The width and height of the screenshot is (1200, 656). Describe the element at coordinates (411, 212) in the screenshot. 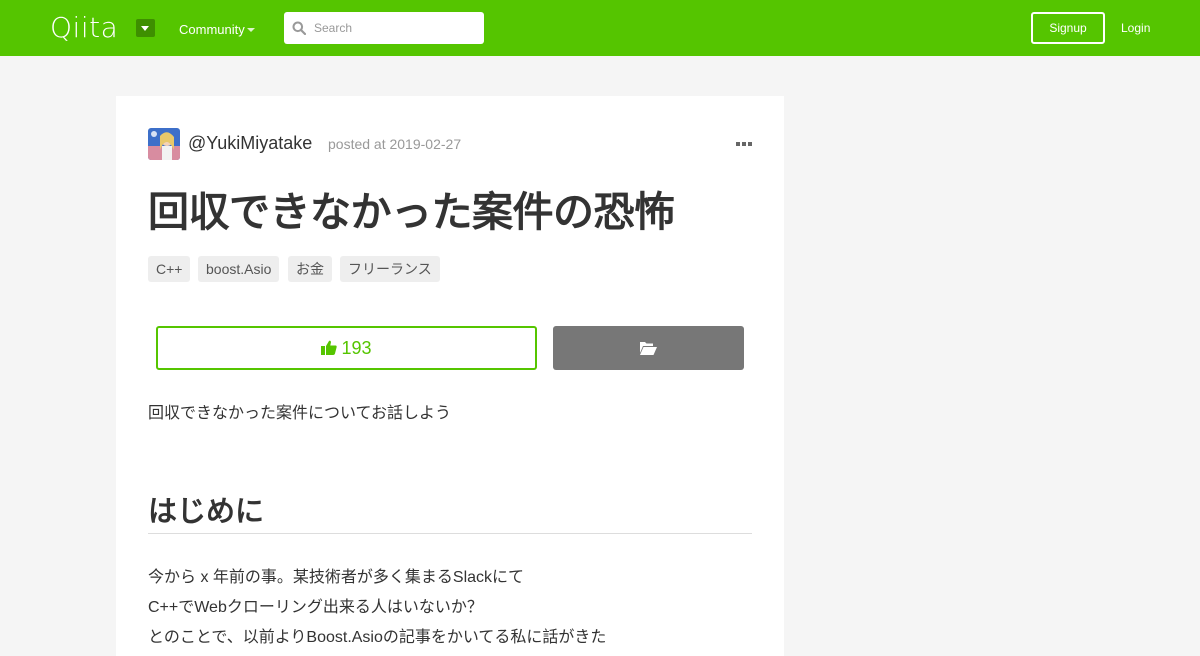

I see `article-title: 回収できなかった案件の恐怖` at that location.